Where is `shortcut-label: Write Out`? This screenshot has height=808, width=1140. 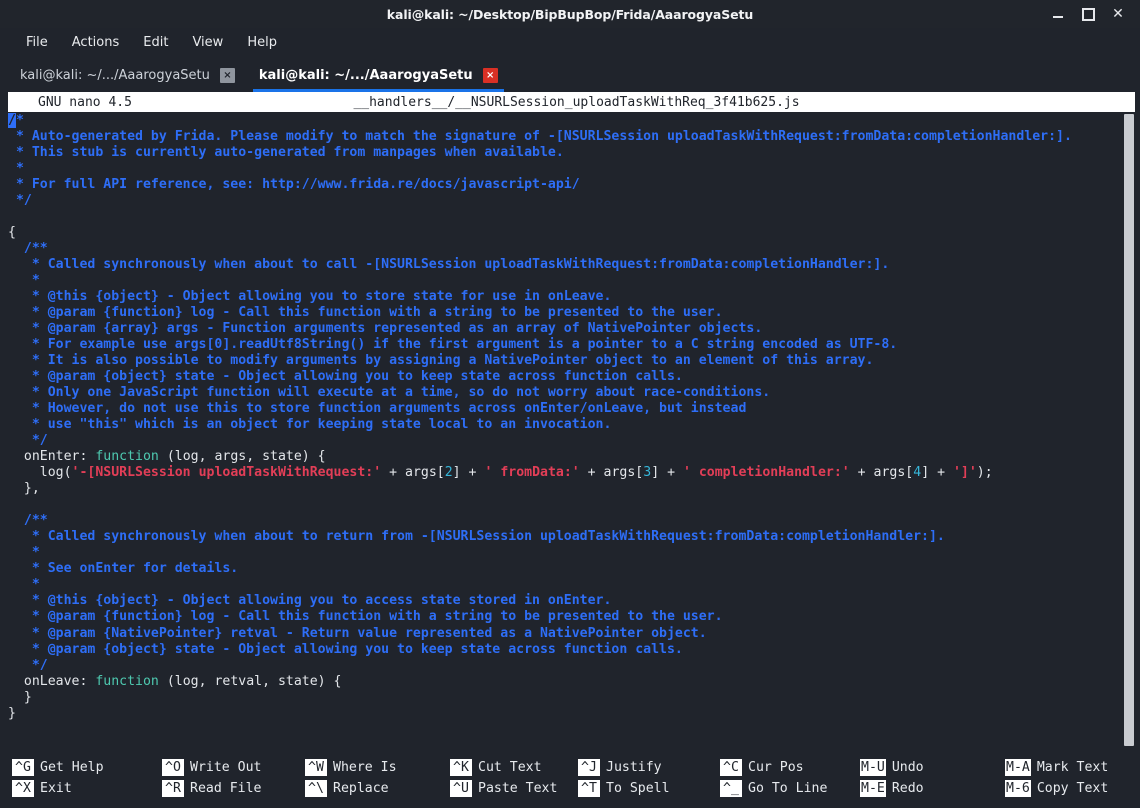
shortcut-label: Write Out is located at coordinates (226, 767).